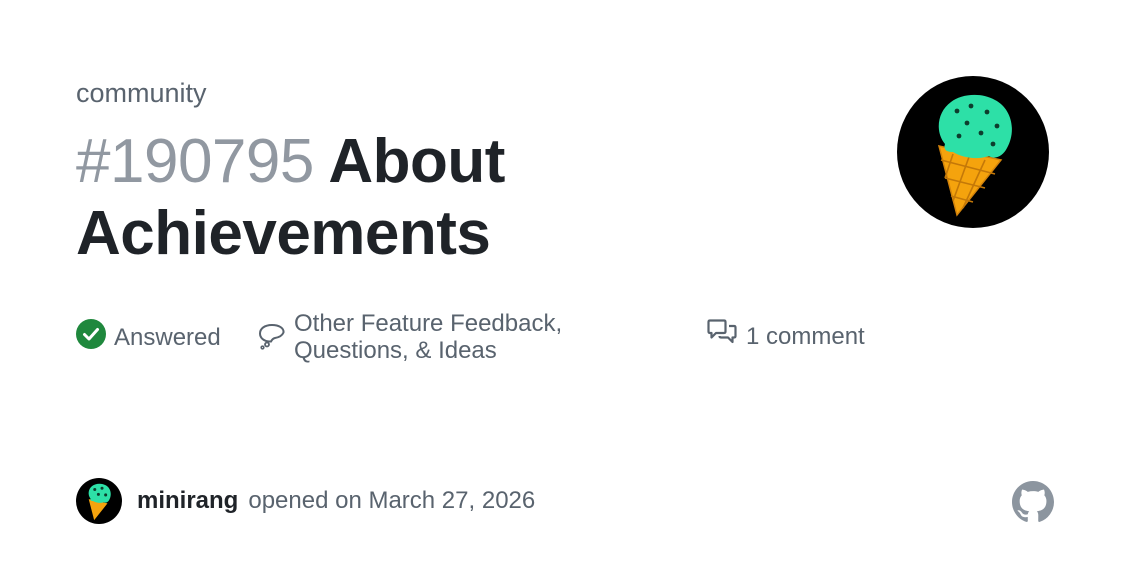 This screenshot has height=570, width=1140. I want to click on comment-count-label: 1 comment, so click(805, 336).